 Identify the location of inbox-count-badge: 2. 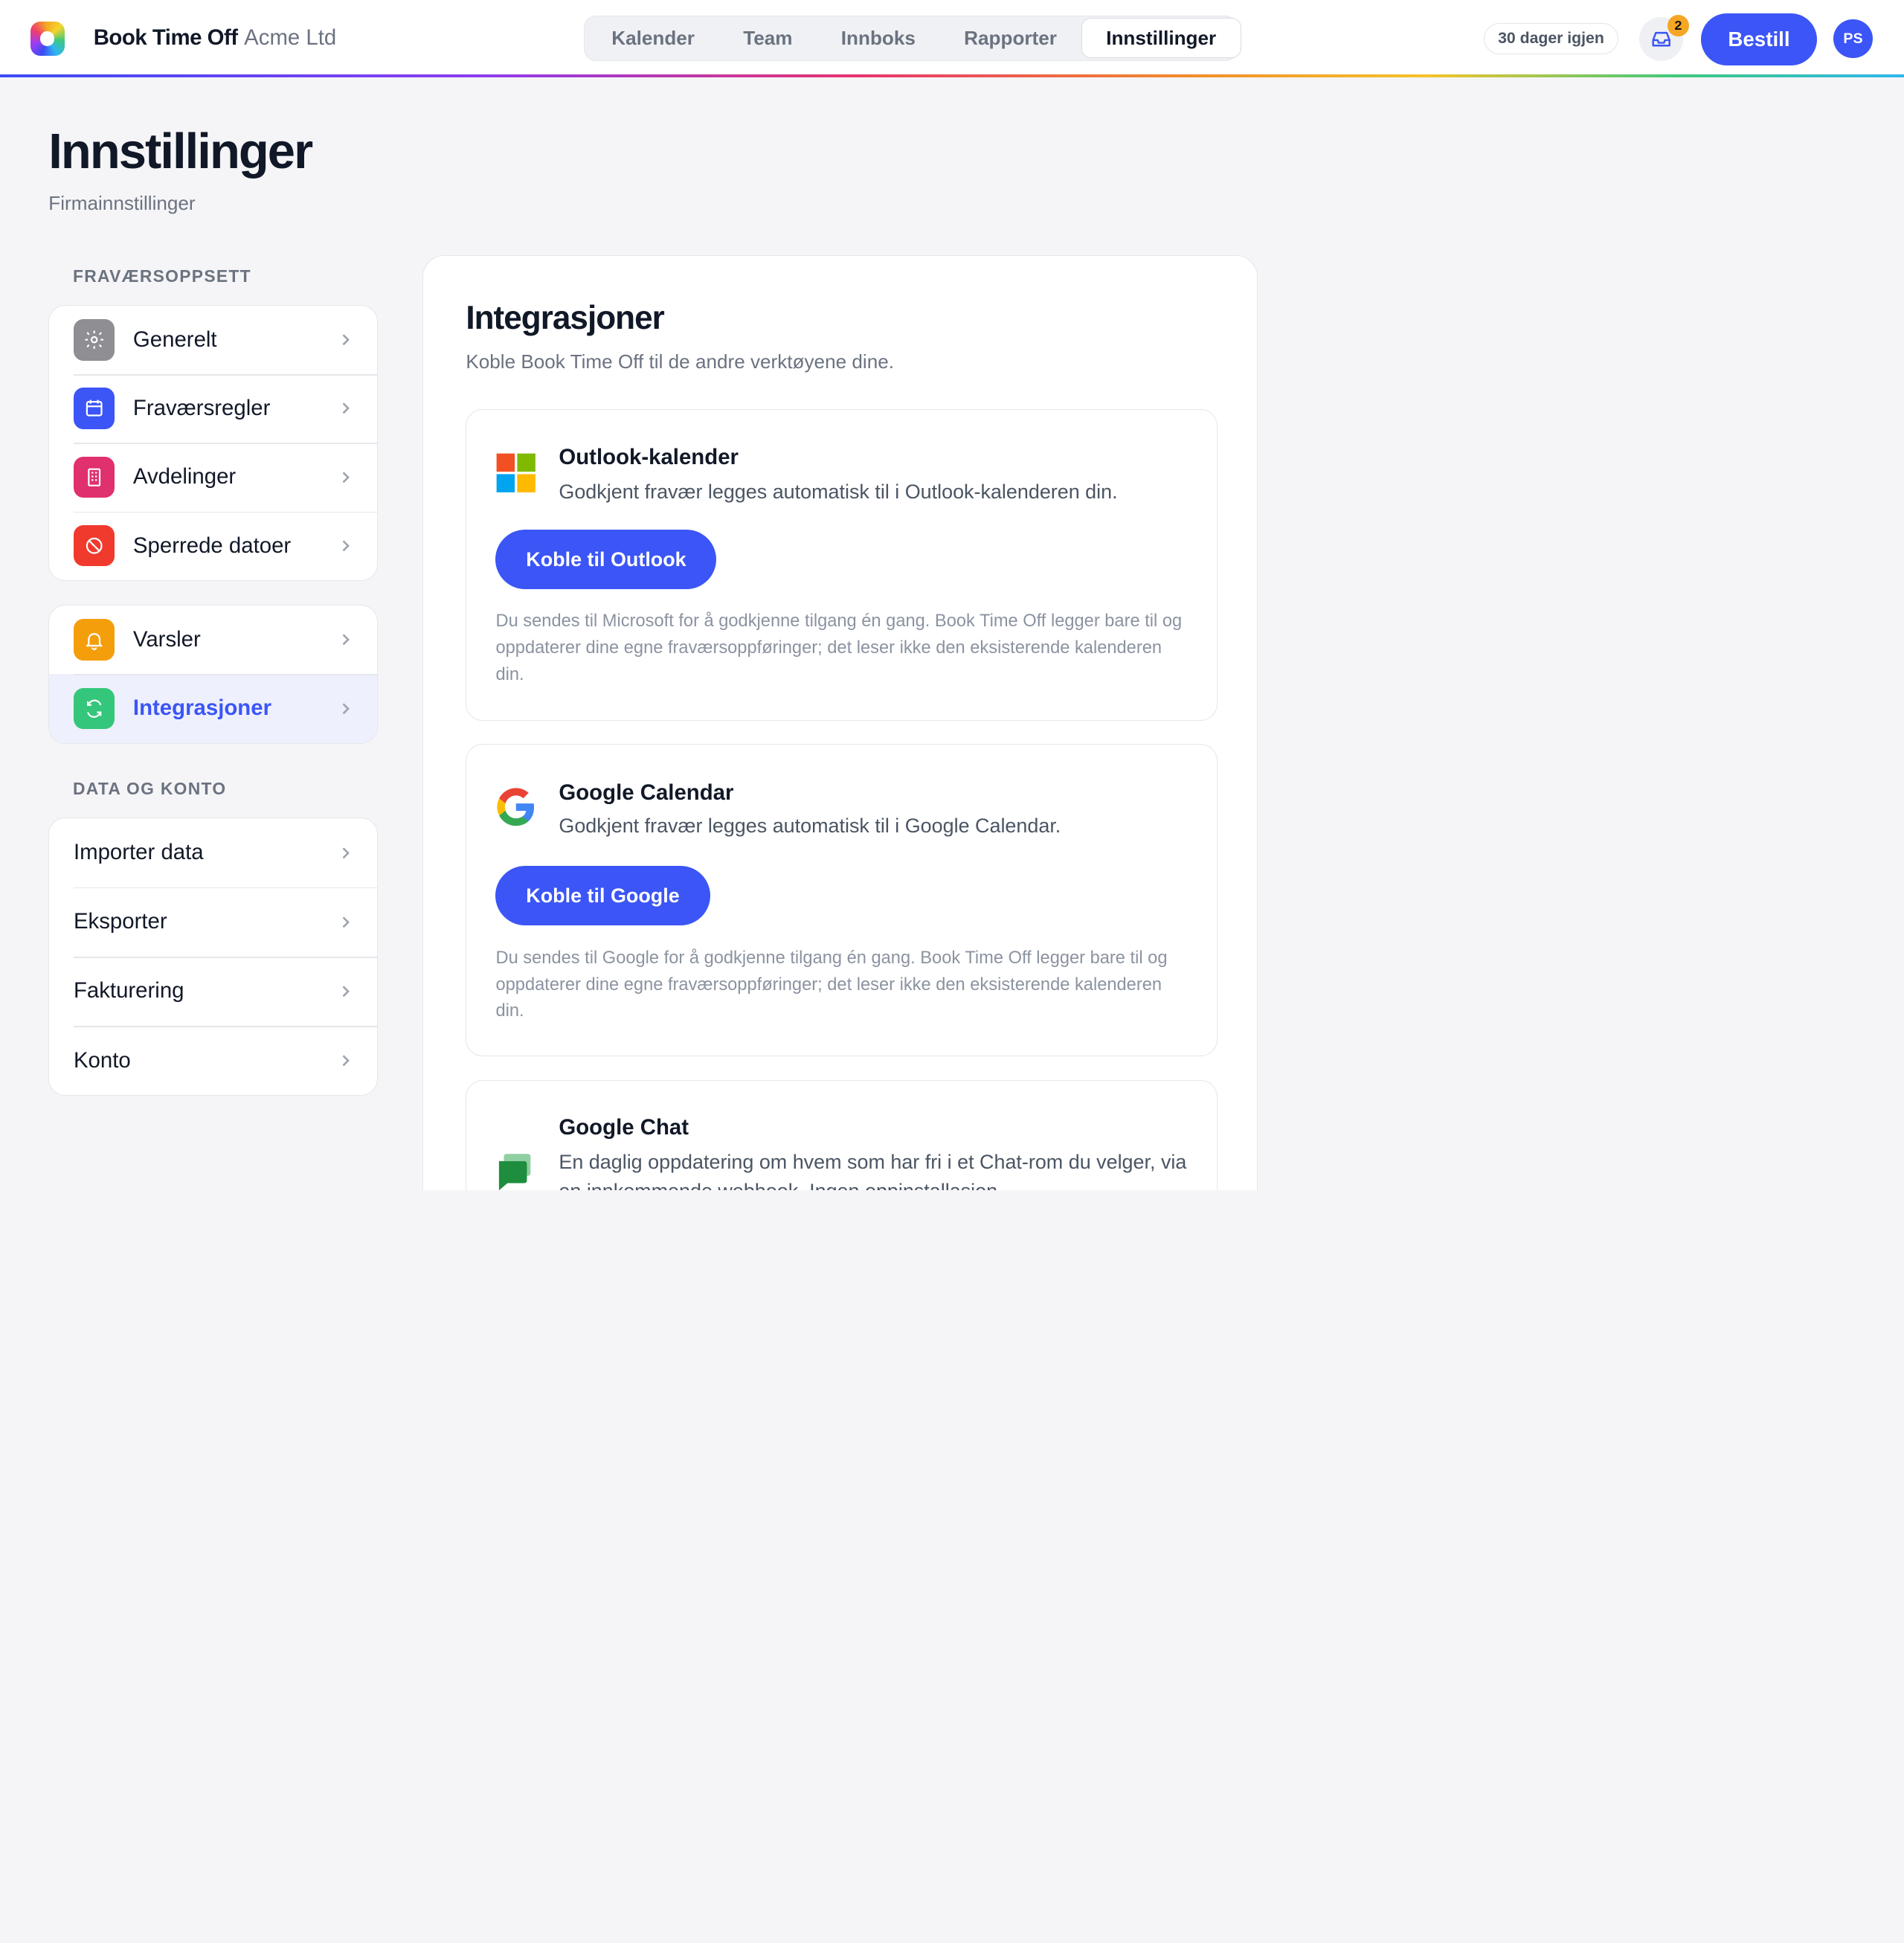
(1679, 25).